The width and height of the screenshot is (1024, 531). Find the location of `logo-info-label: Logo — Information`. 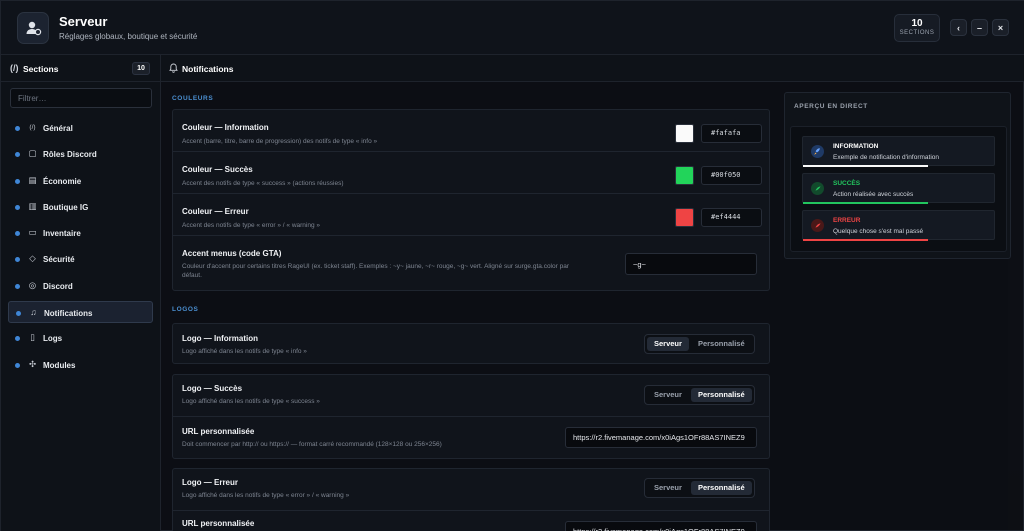

logo-info-label: Logo — Information is located at coordinates (220, 338).